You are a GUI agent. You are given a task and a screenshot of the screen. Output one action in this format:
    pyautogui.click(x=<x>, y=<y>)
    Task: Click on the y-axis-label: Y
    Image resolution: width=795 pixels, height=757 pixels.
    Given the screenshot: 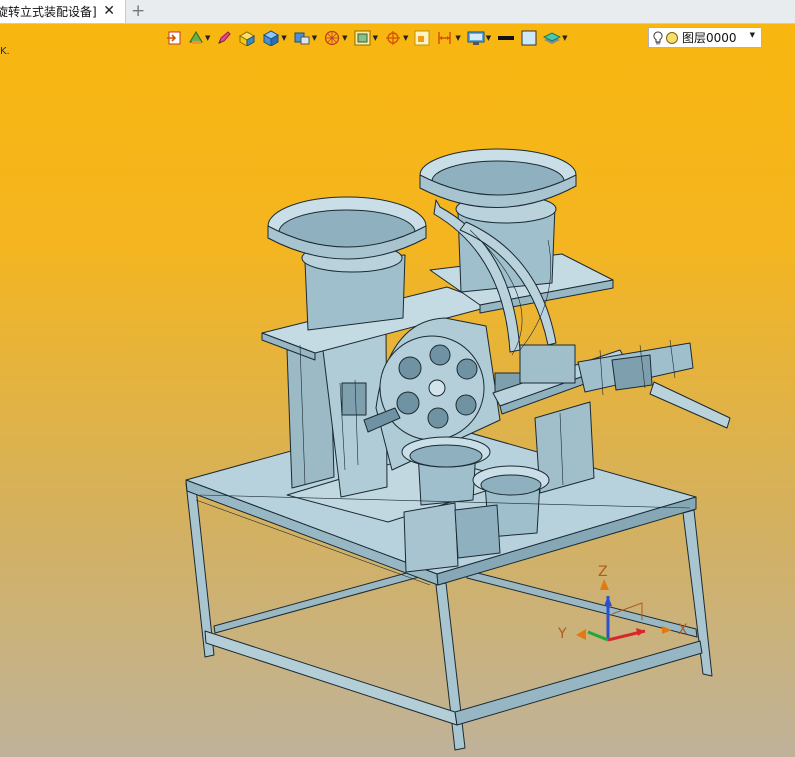 What is the action you would take?
    pyautogui.click(x=562, y=634)
    